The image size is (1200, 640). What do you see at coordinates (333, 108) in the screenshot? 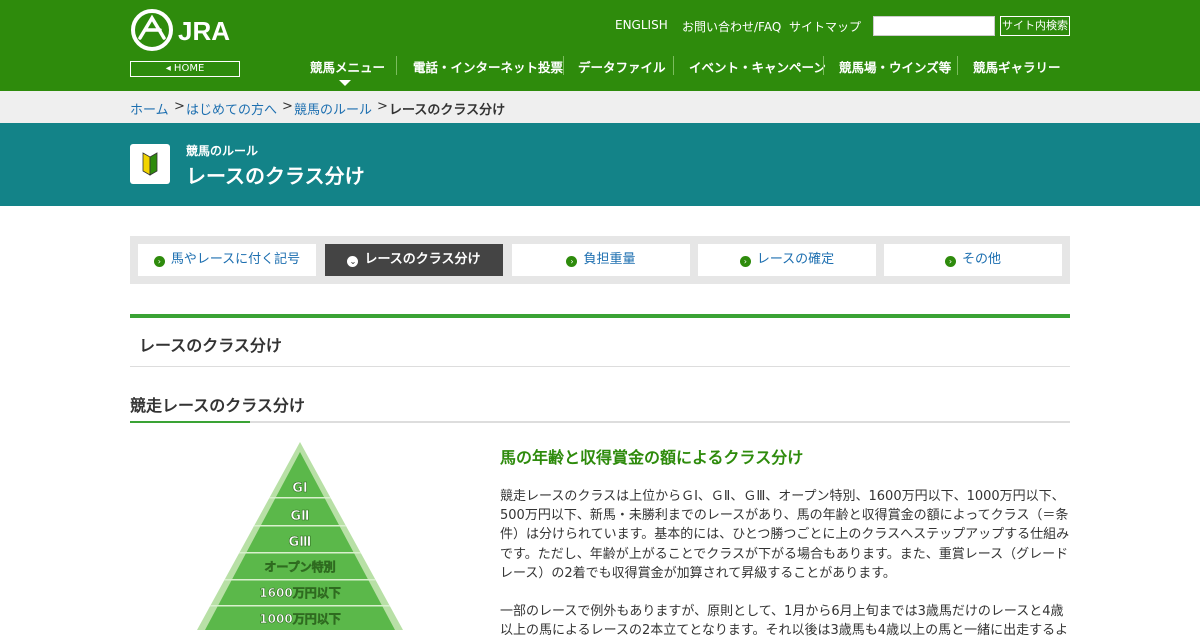
I see `breadcrumb-rules: 競馬のルール` at bounding box center [333, 108].